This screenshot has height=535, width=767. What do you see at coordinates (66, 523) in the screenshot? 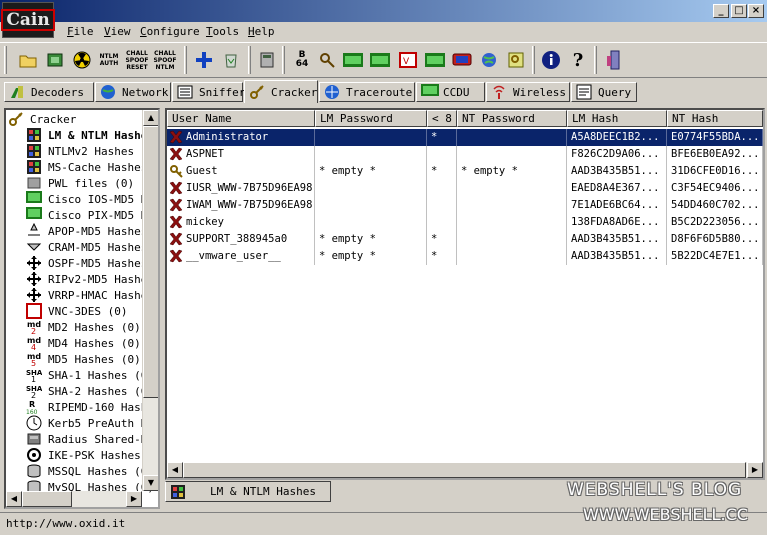
I see `status-text: http://www.oxid.it` at bounding box center [66, 523].